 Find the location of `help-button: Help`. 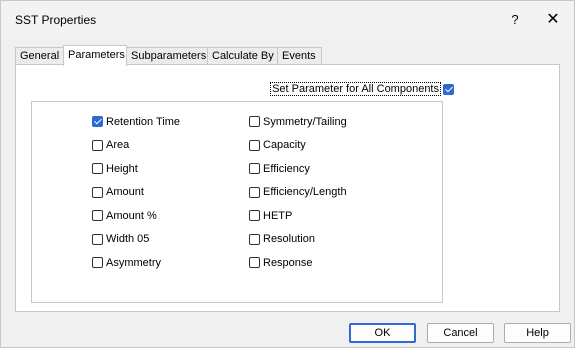

help-button: Help is located at coordinates (537, 333).